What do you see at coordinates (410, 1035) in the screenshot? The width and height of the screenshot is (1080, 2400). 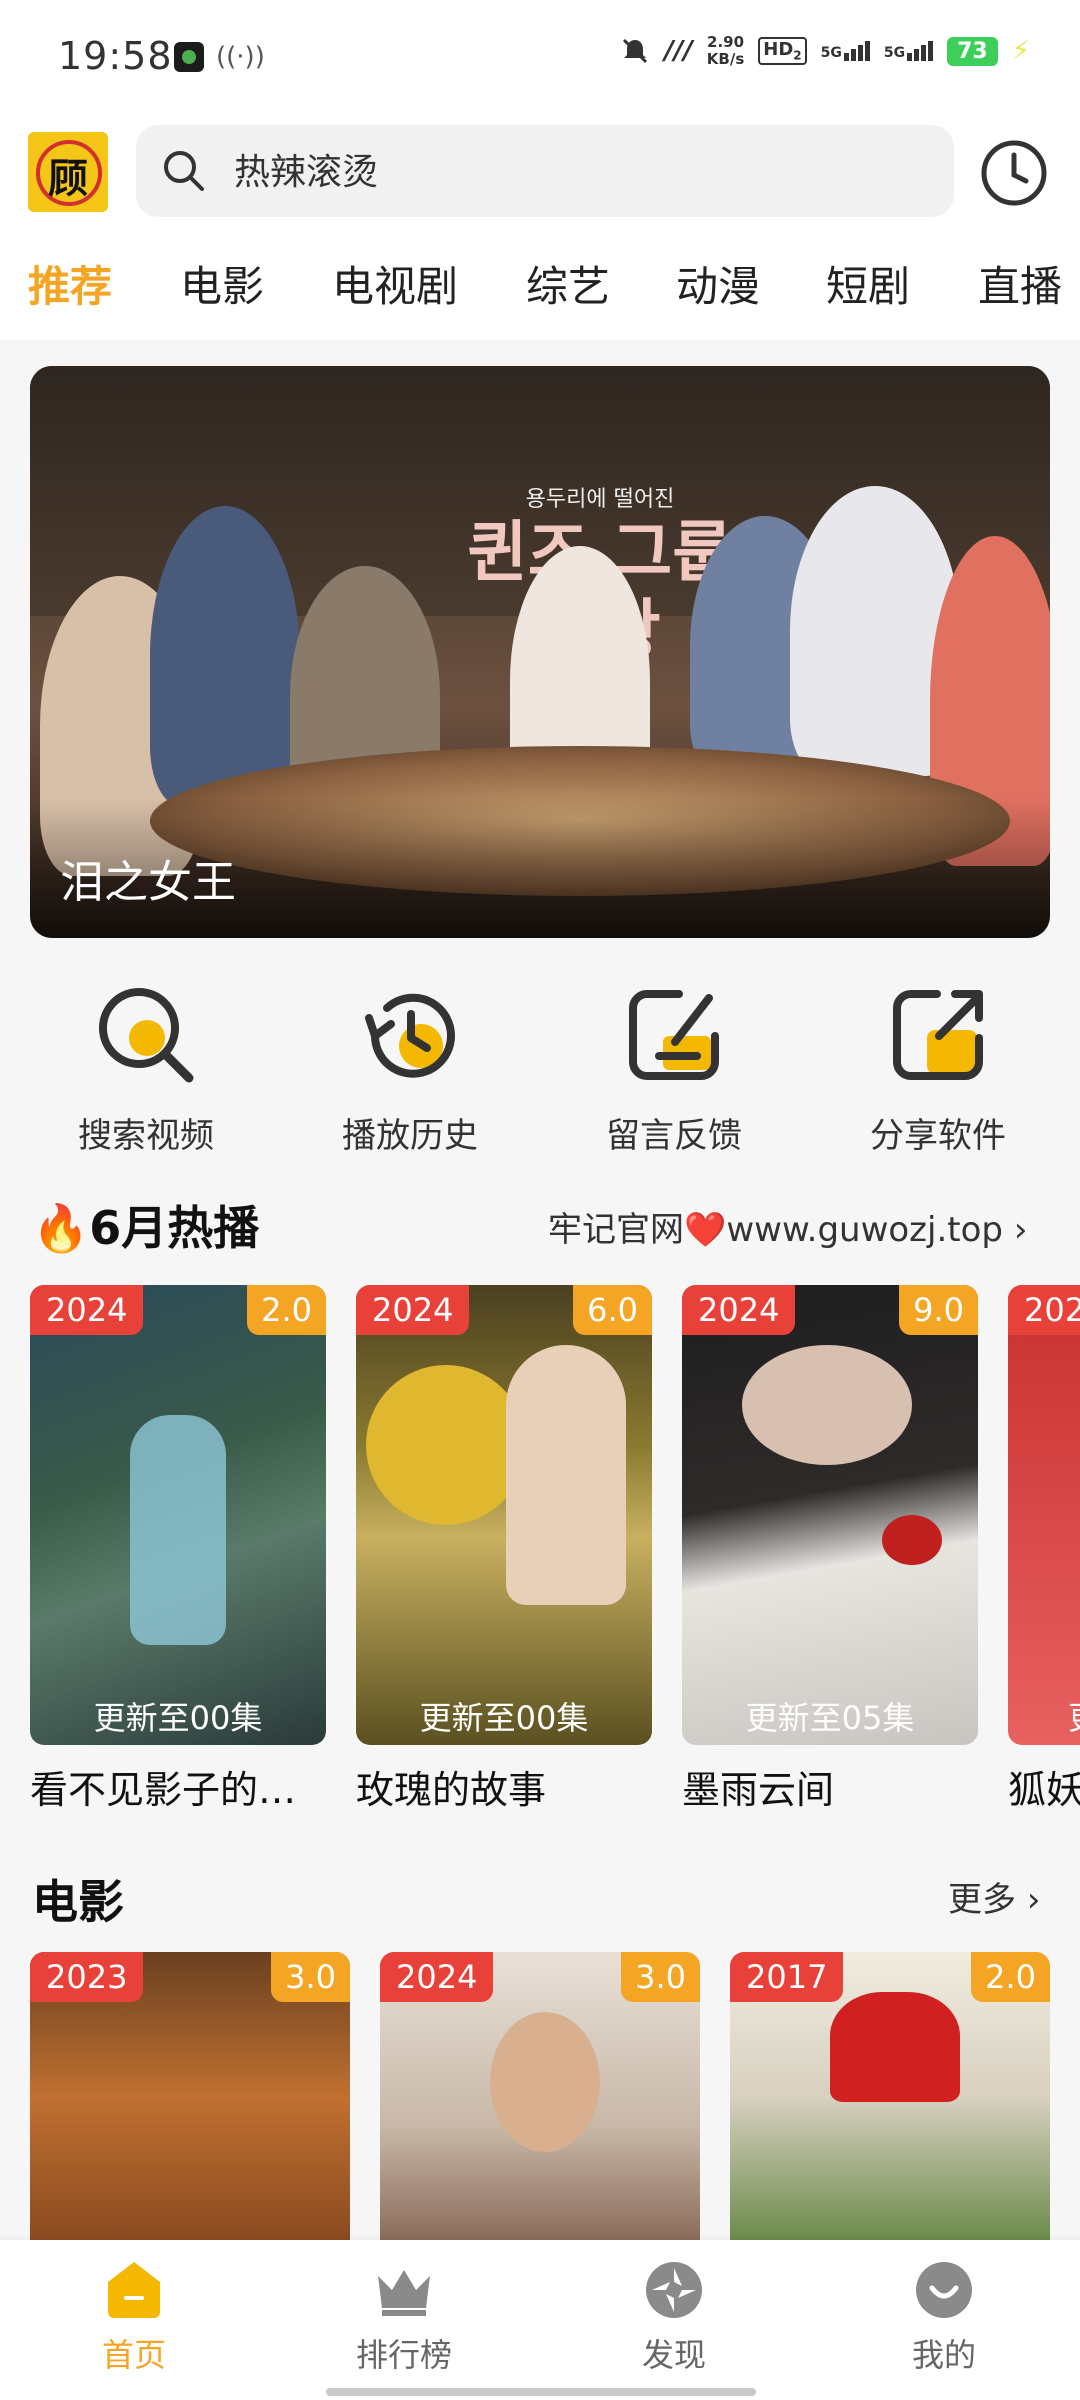 I see `history-icon` at bounding box center [410, 1035].